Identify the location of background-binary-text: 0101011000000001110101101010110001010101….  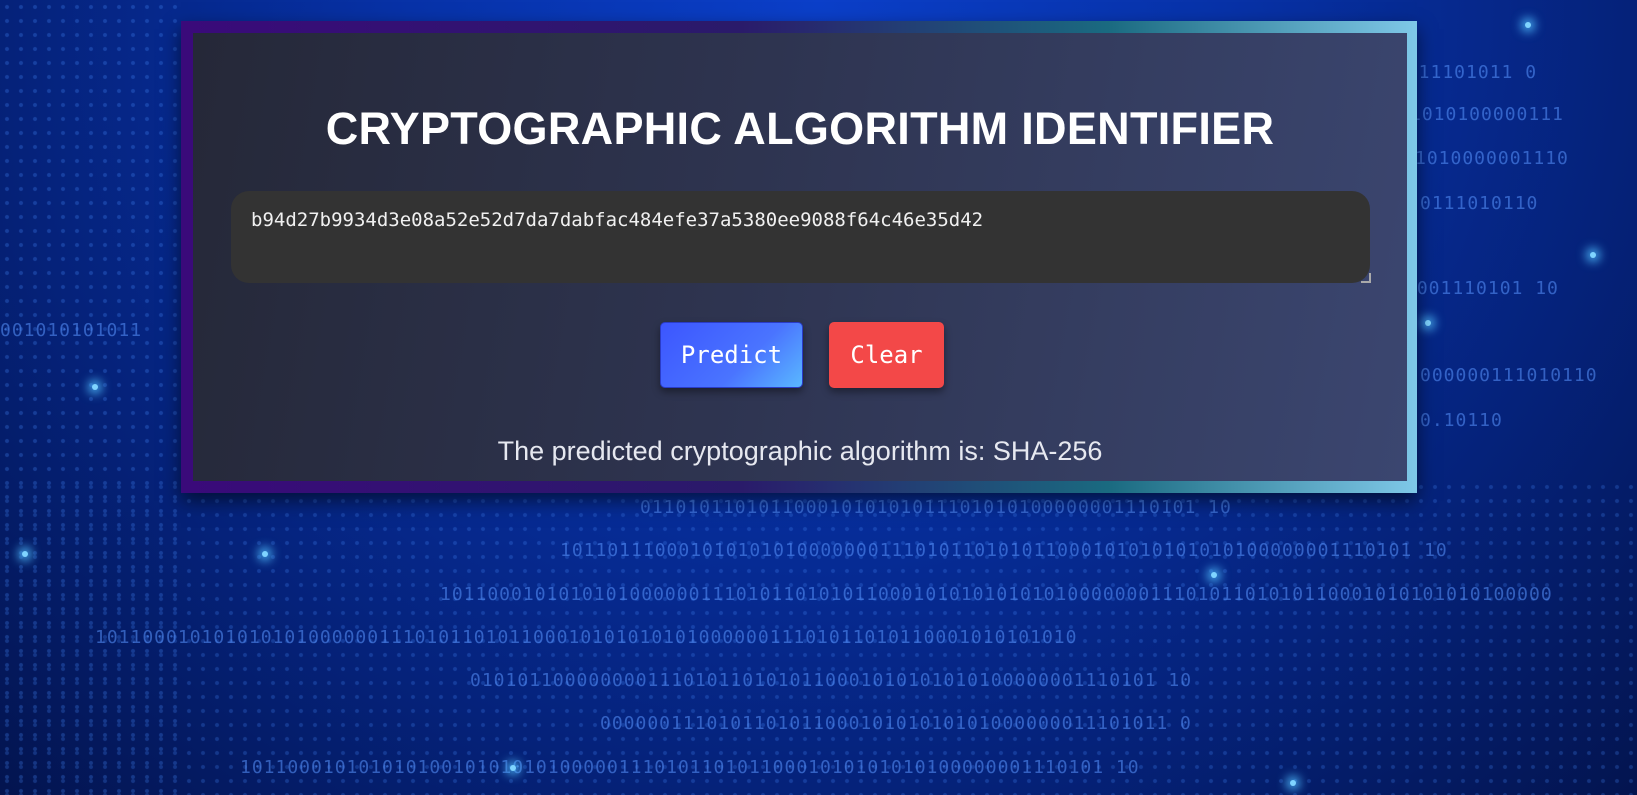
(831, 680).